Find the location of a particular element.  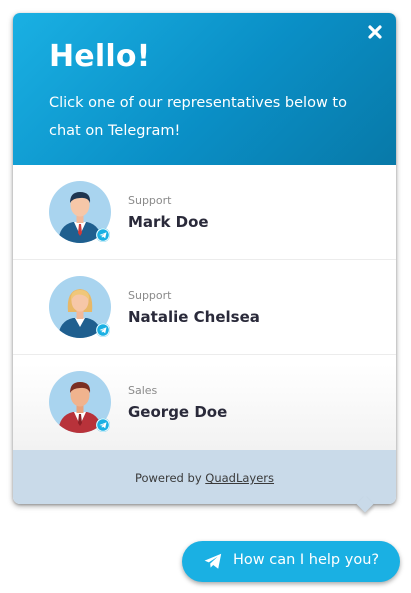

close-button is located at coordinates (375, 32).